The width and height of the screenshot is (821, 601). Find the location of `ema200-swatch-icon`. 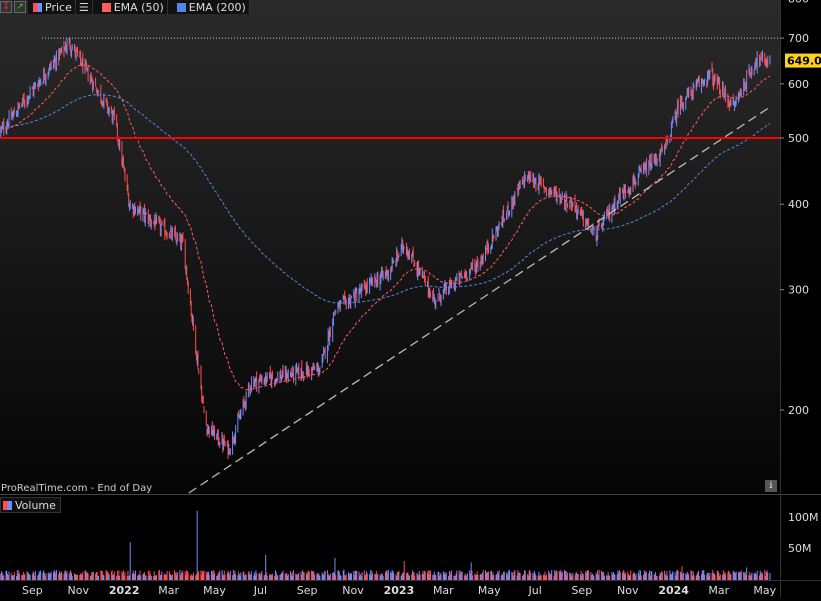

ema200-swatch-icon is located at coordinates (181, 7).